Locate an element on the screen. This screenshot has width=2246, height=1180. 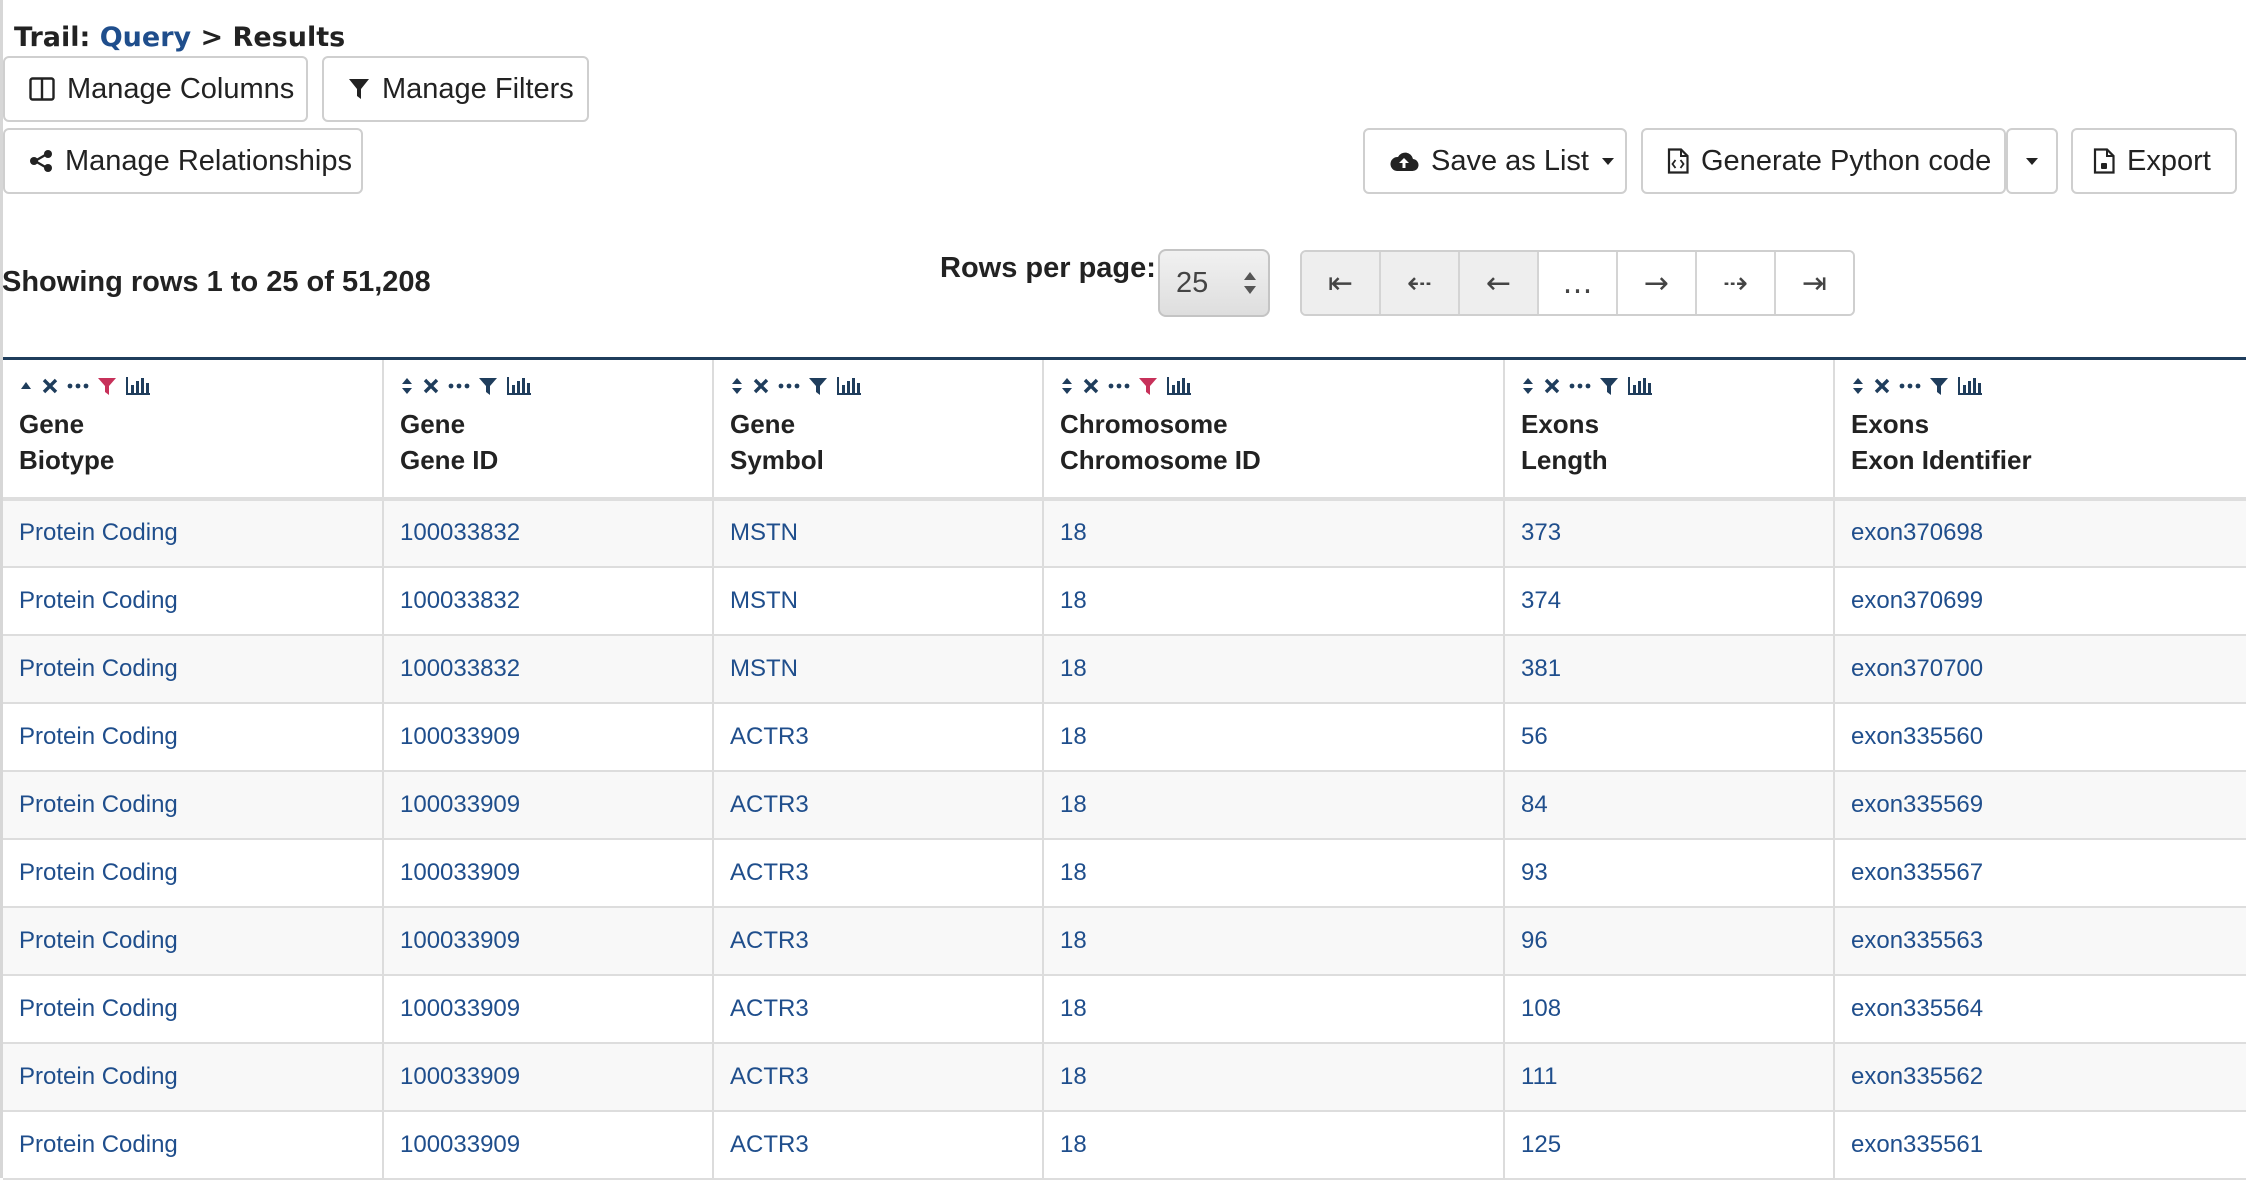
cell-exon-identifier: exon370700 is located at coordinates (2040, 669).